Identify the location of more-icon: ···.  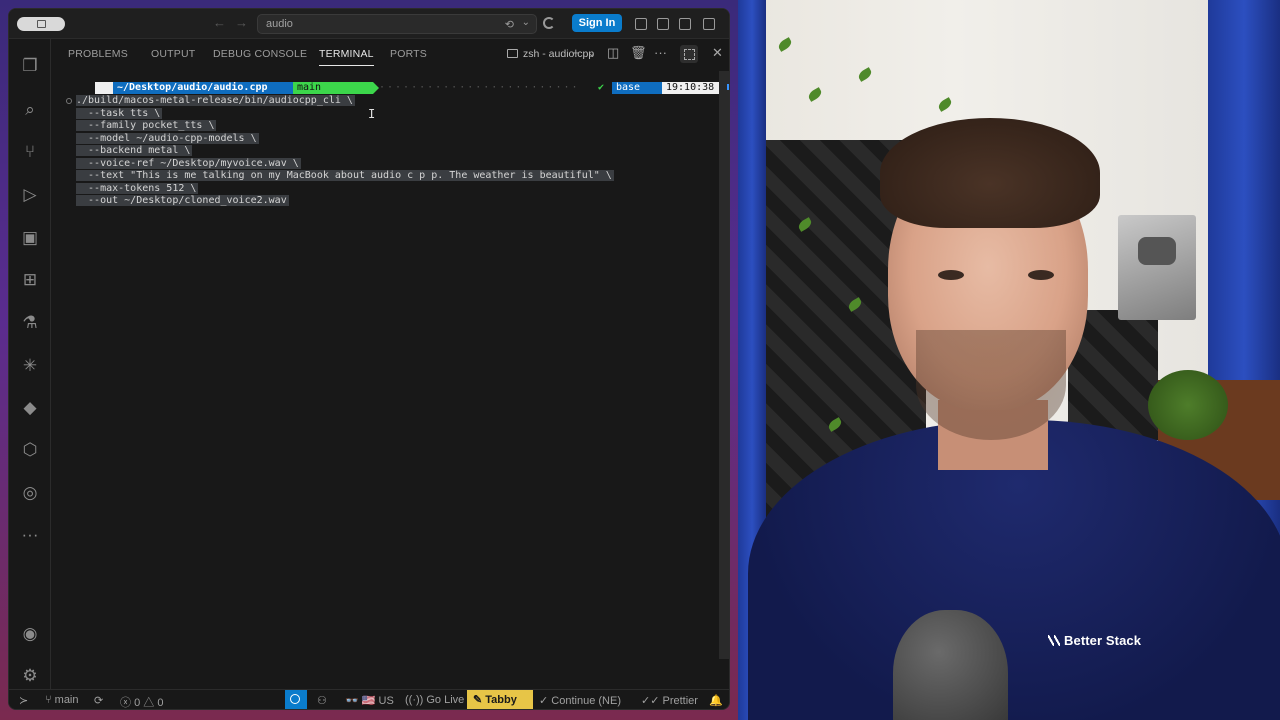
(30, 535).